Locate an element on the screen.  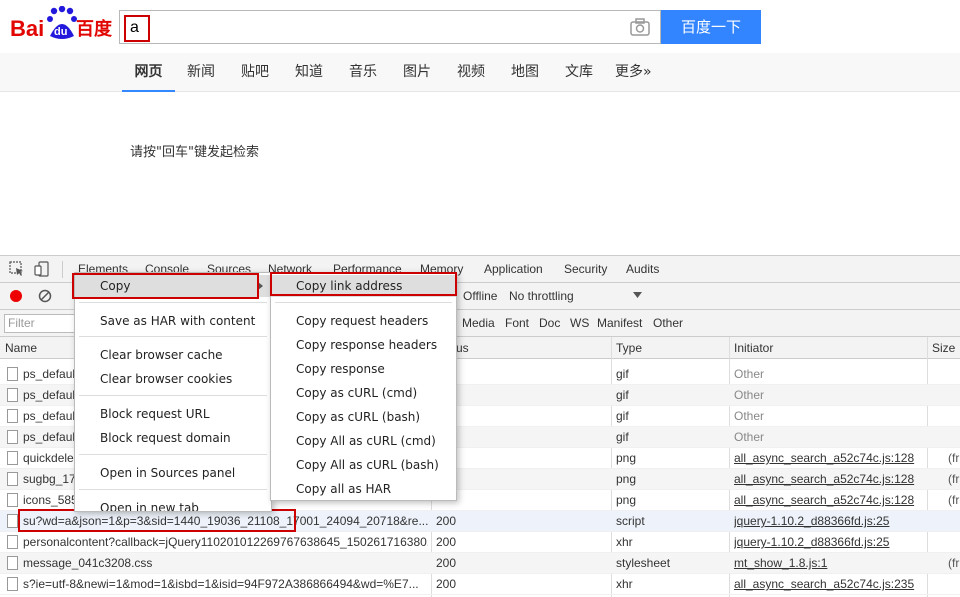
nav-map: 地图 is located at coordinates (525, 72).